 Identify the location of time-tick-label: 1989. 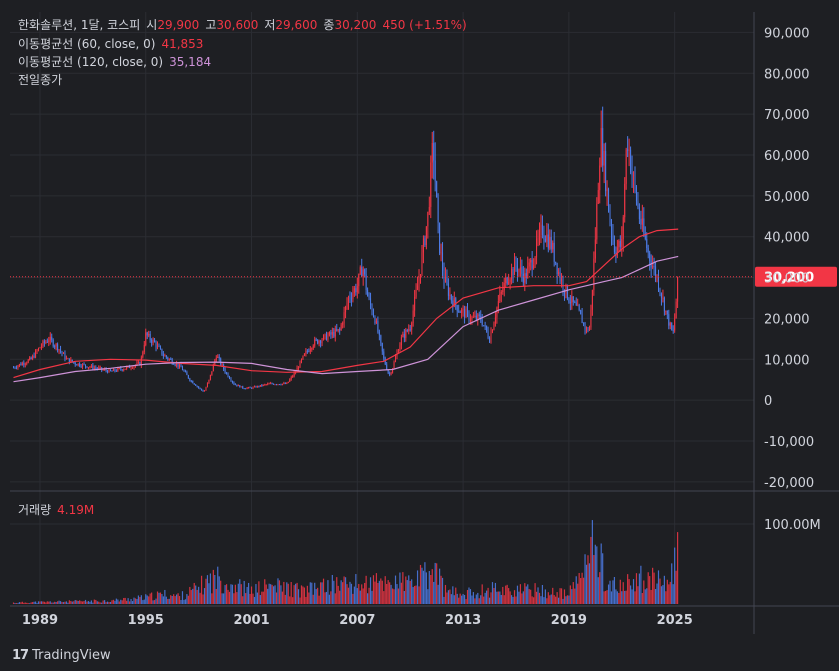
(40, 620).